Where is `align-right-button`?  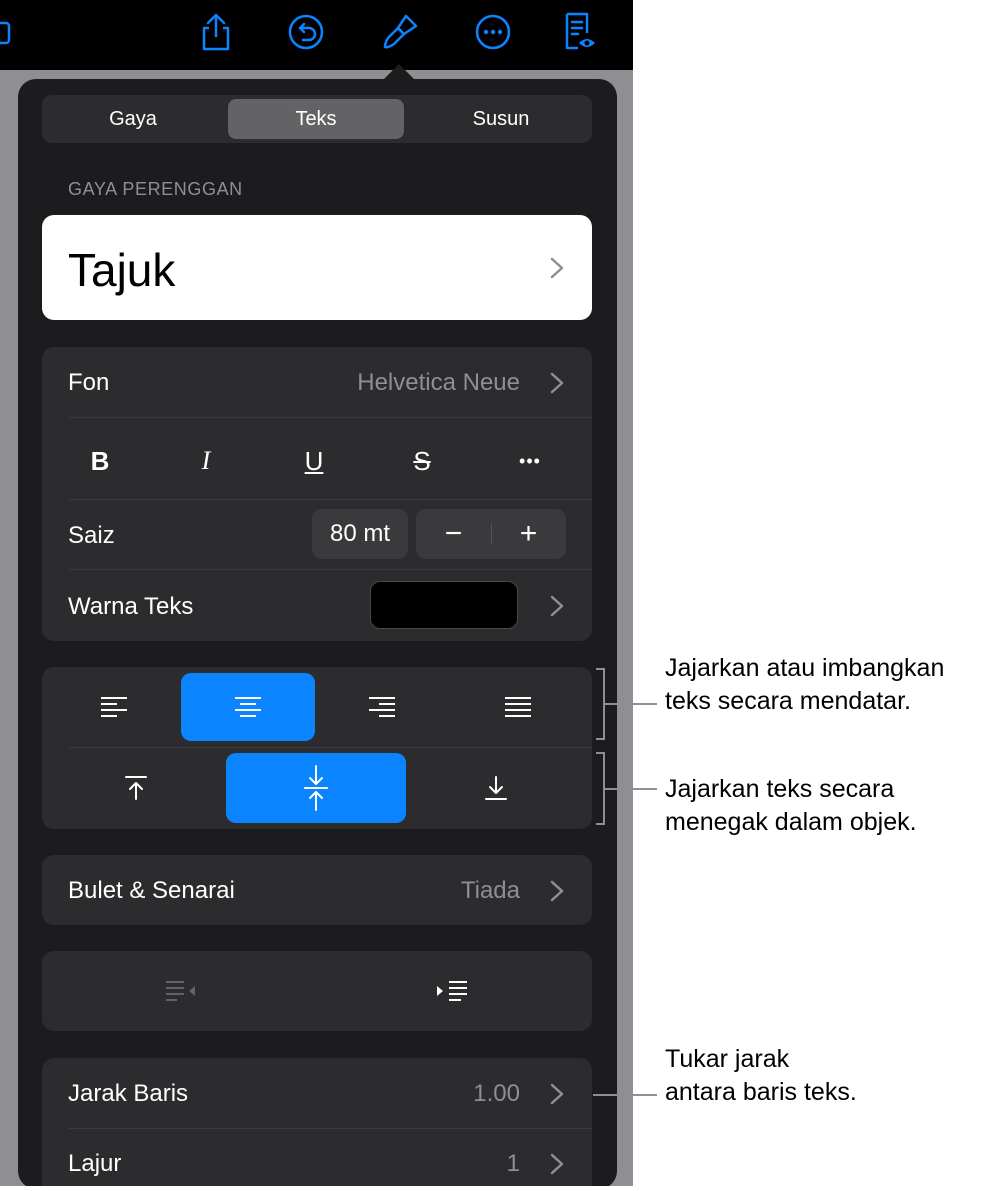 align-right-button is located at coordinates (382, 707).